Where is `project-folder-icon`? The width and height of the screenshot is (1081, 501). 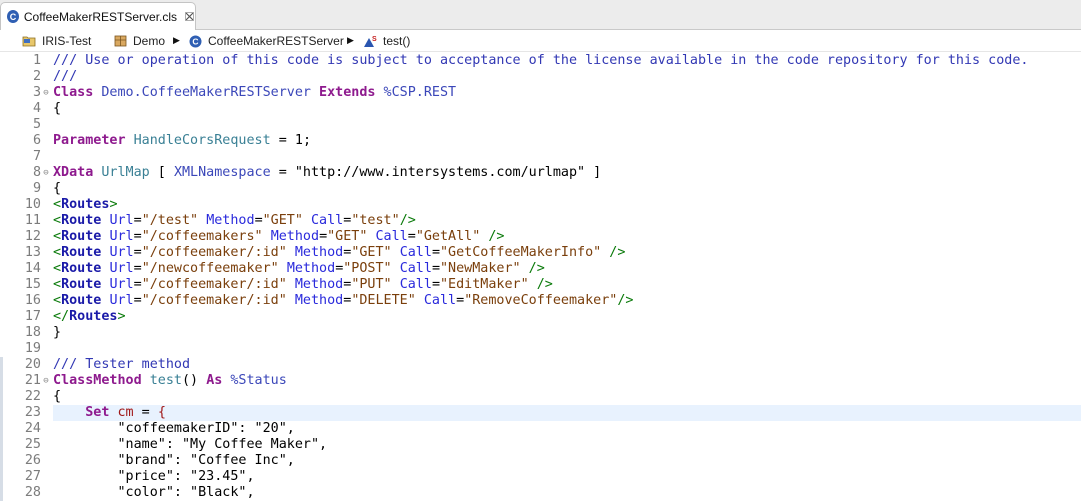
project-folder-icon is located at coordinates (29, 41).